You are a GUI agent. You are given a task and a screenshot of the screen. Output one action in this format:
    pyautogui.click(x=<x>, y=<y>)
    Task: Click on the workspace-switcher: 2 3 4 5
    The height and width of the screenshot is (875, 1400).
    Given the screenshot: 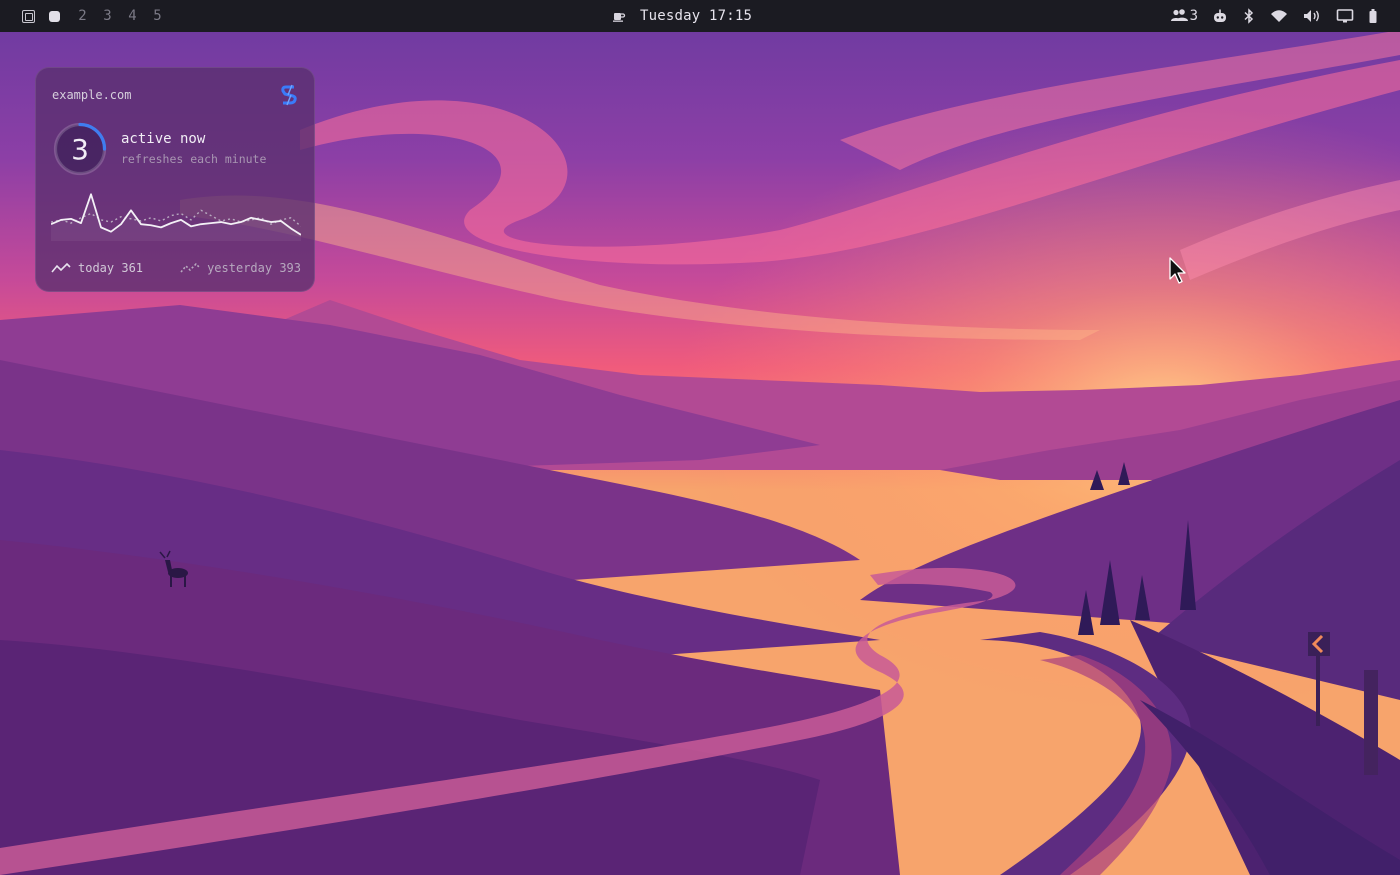 What is the action you would take?
    pyautogui.click(x=85, y=16)
    